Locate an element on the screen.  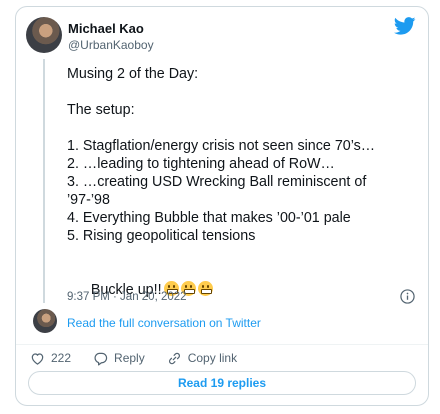
twitter-bird-icon is located at coordinates (405, 26).